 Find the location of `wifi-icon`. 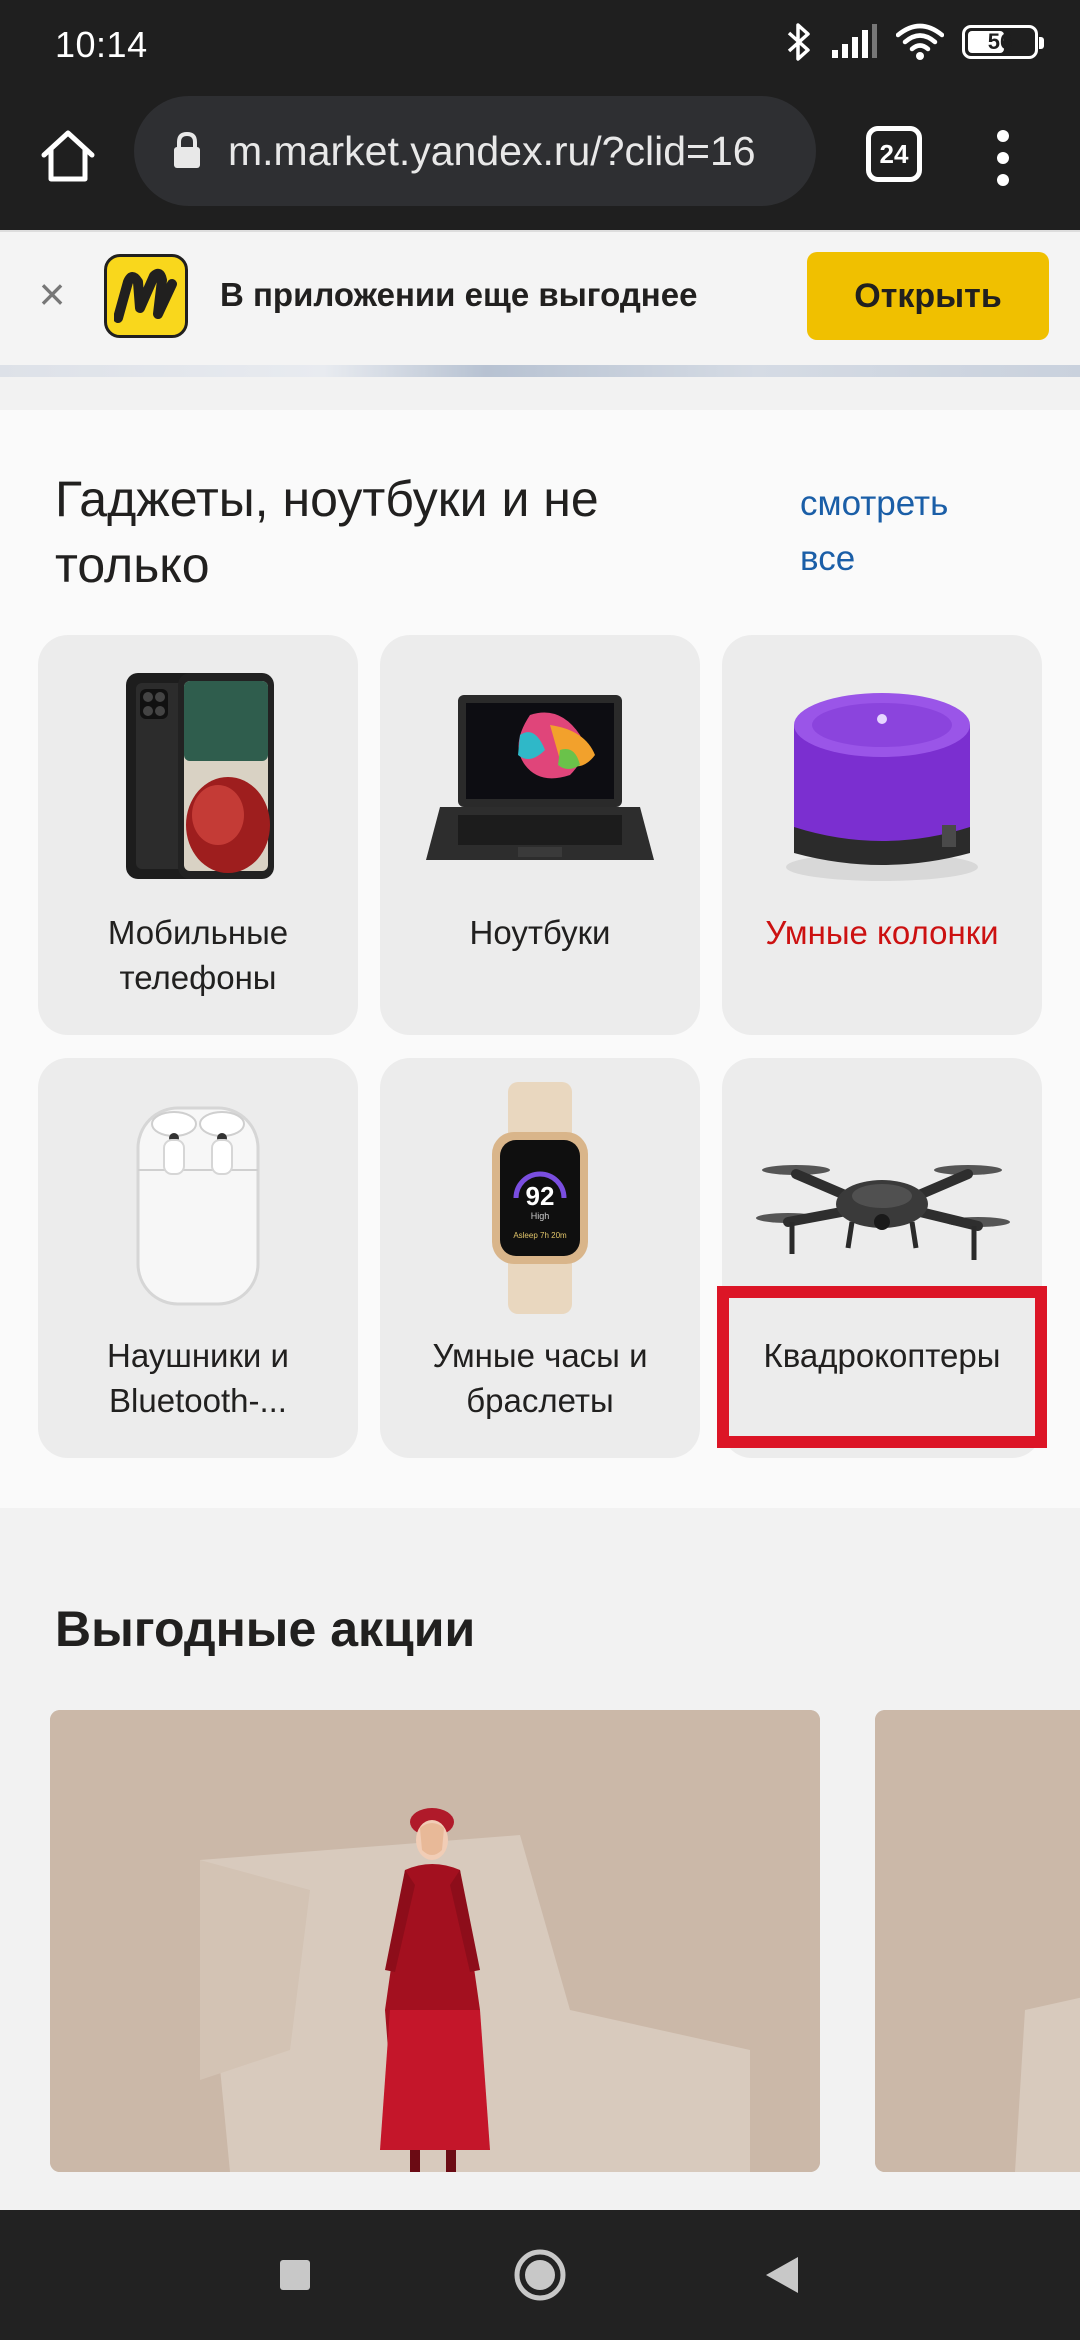

wifi-icon is located at coordinates (920, 41).